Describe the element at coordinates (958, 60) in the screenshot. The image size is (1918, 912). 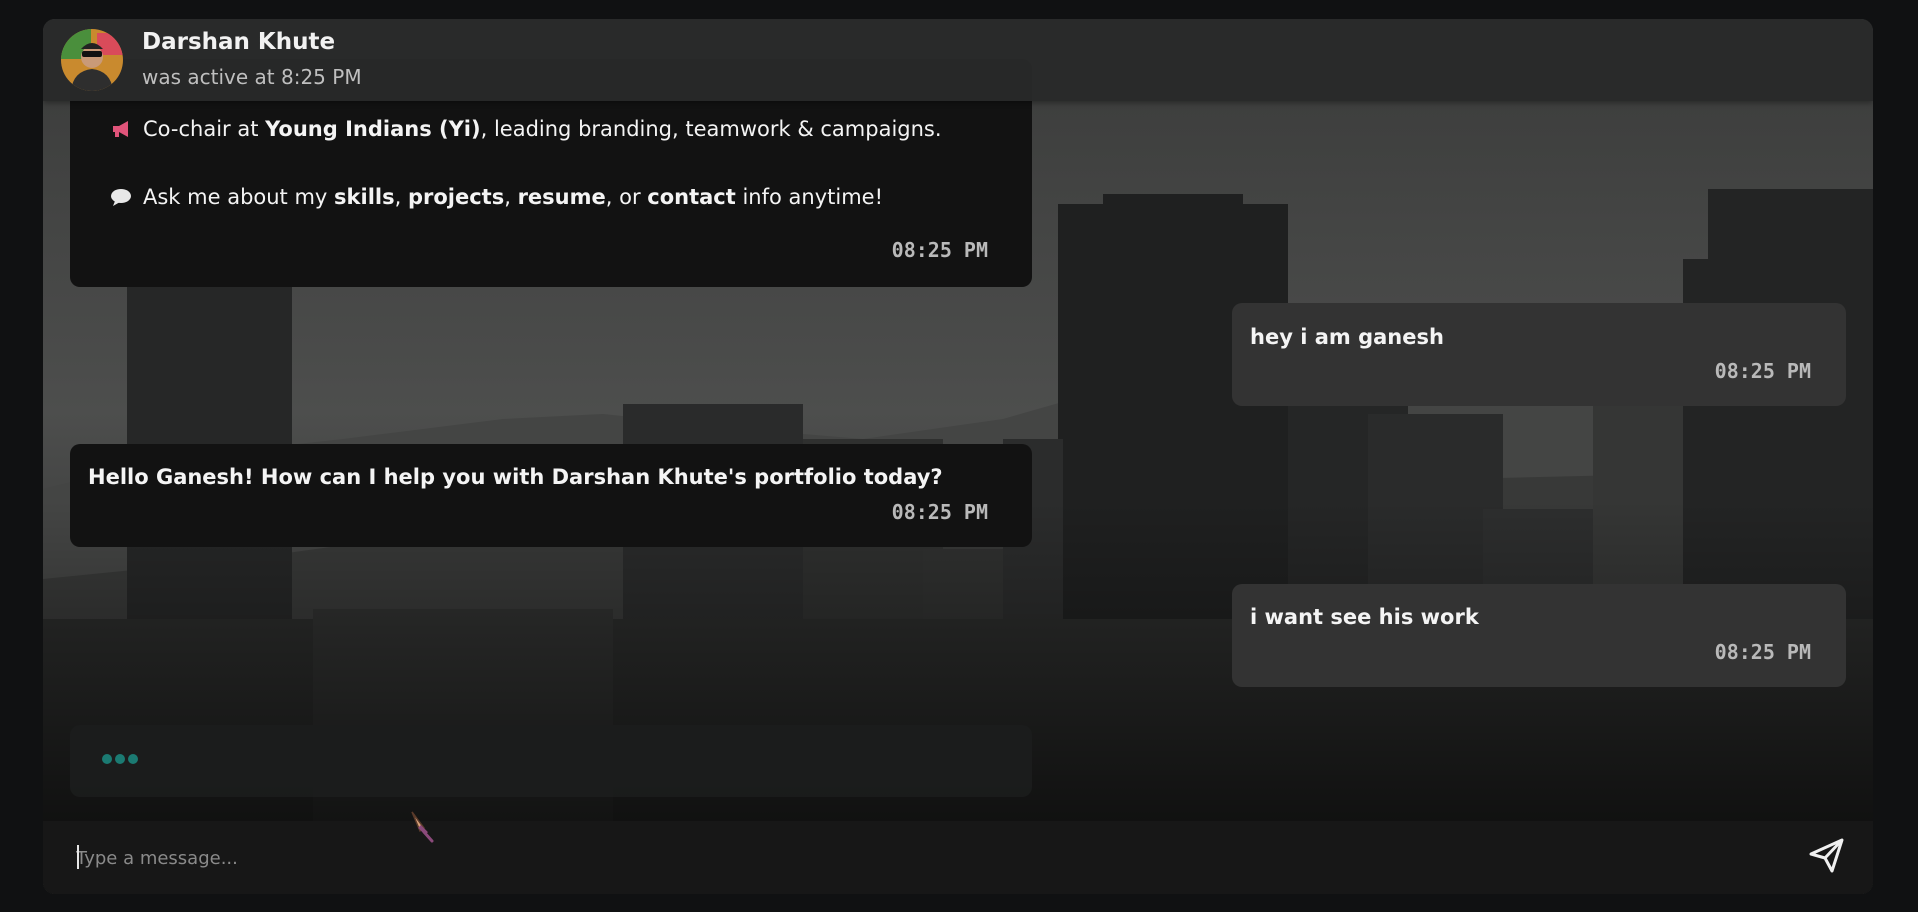
I see `chat-header: Darshan Khute was active at 8:25 PM` at that location.